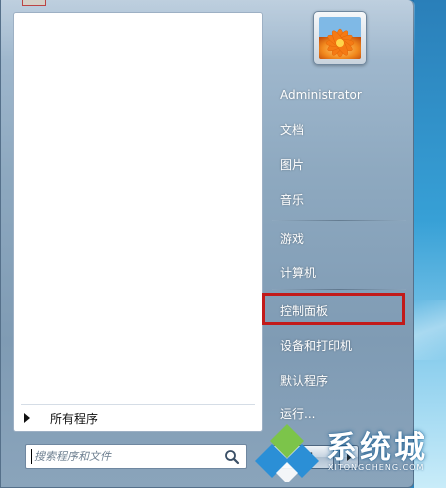  Describe the element at coordinates (126, 456) in the screenshot. I see `search-input` at that location.